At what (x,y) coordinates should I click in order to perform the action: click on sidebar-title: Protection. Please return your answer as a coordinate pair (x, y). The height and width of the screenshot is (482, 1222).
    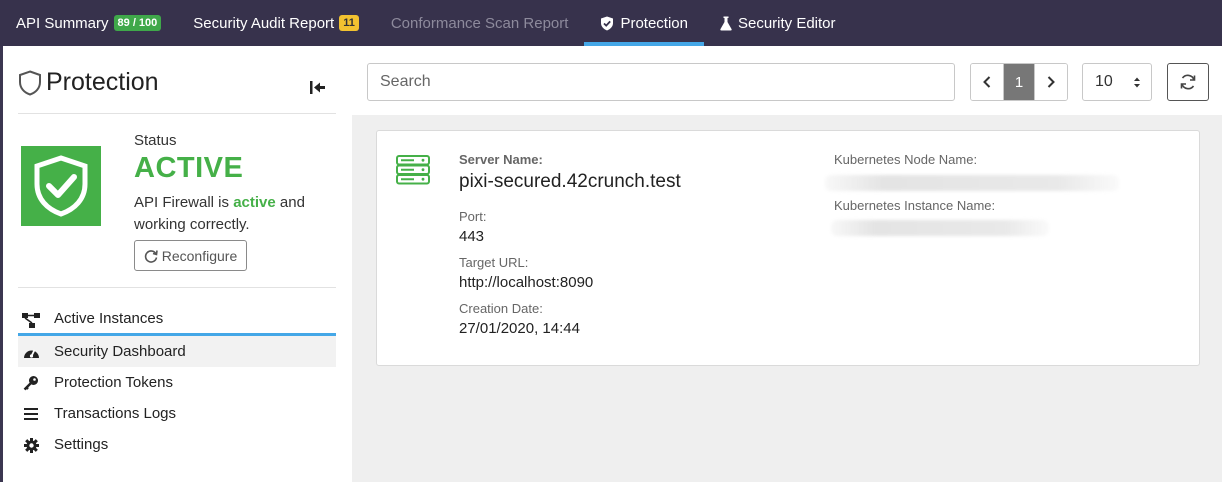
    Looking at the image, I should click on (102, 82).